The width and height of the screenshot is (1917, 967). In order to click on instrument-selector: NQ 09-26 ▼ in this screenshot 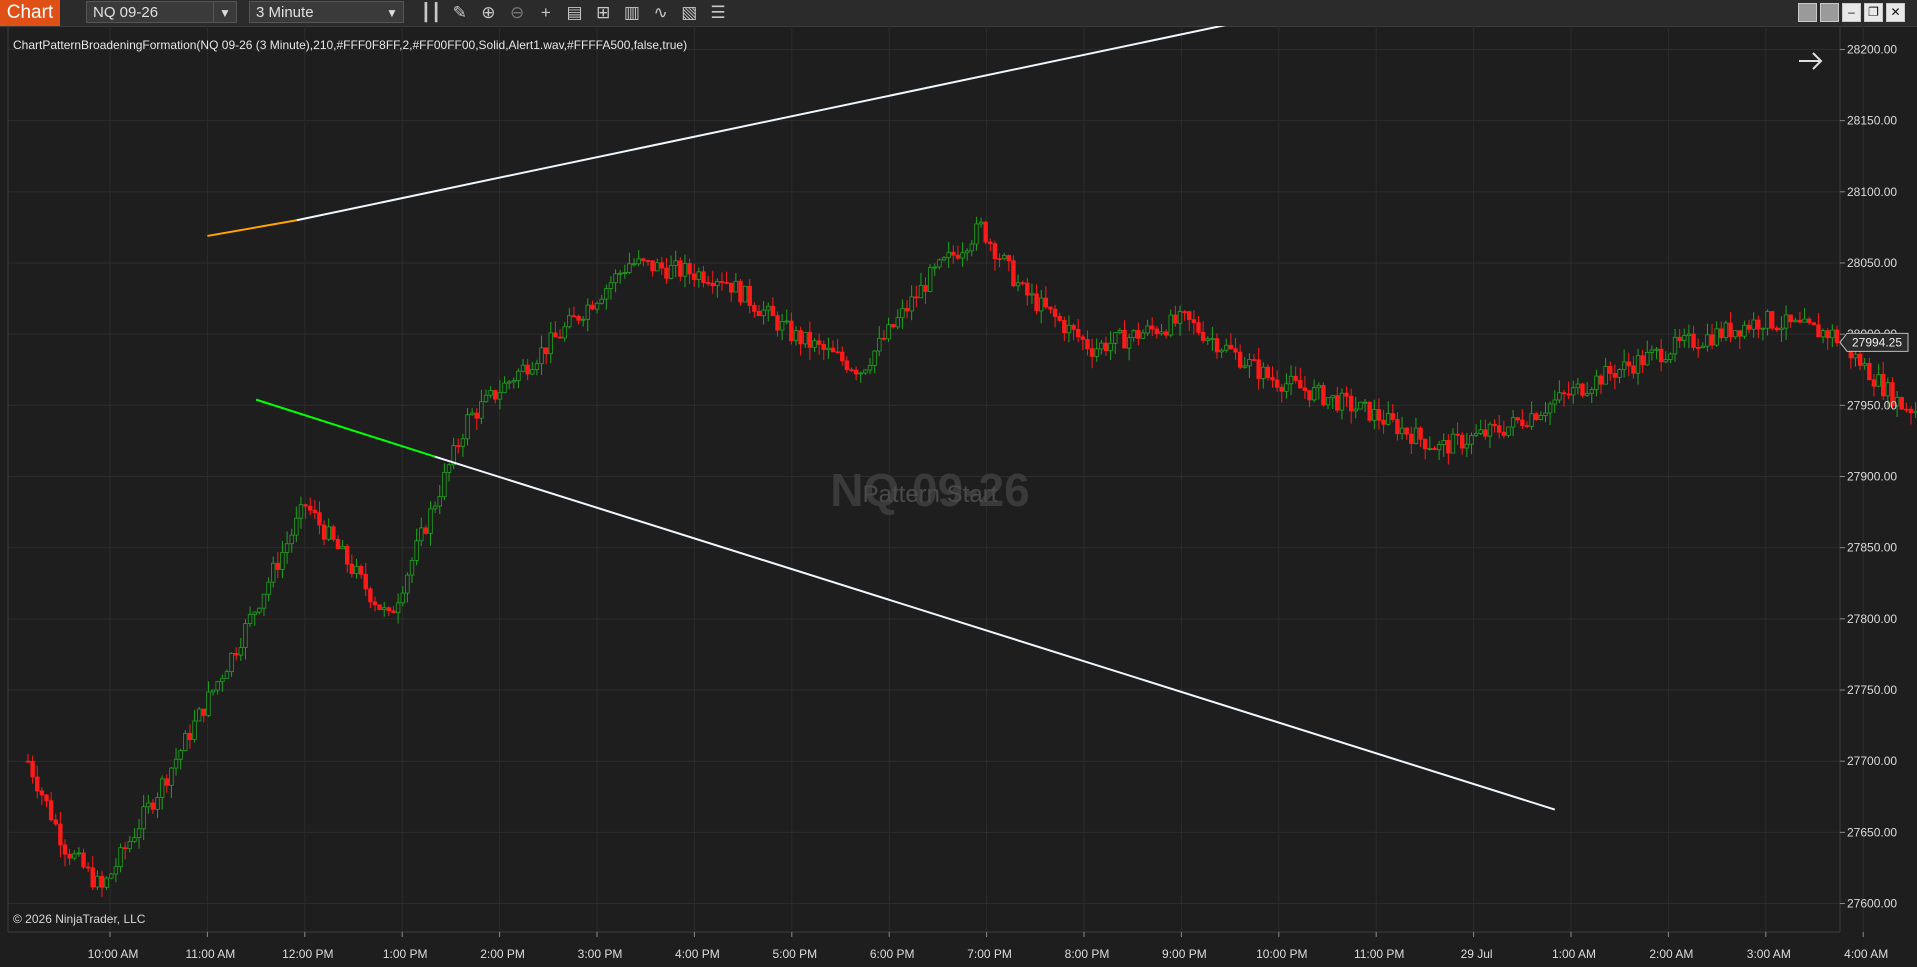, I will do `click(161, 12)`.